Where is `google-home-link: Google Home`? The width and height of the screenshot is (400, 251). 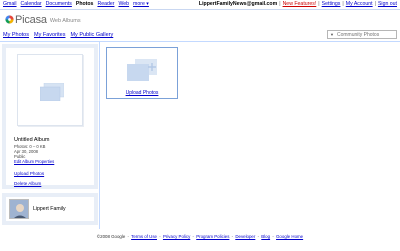 google-home-link: Google Home is located at coordinates (289, 236).